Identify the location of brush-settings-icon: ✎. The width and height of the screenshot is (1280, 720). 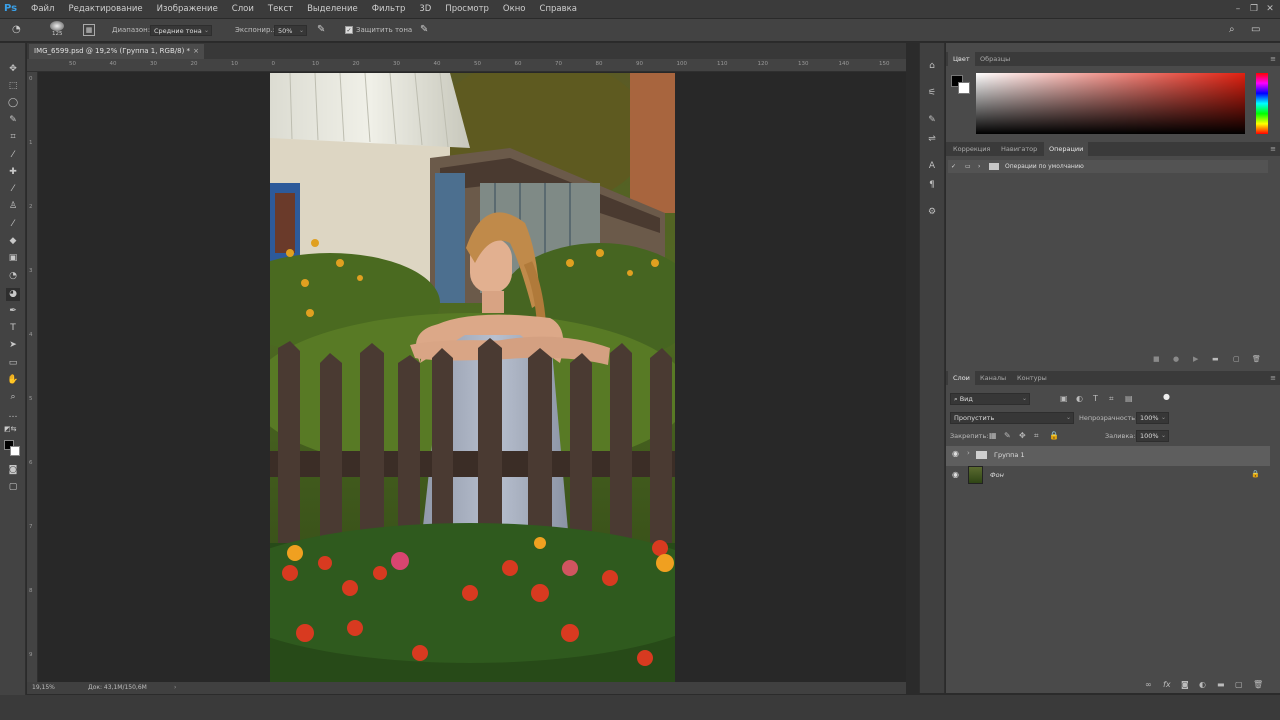
(932, 120).